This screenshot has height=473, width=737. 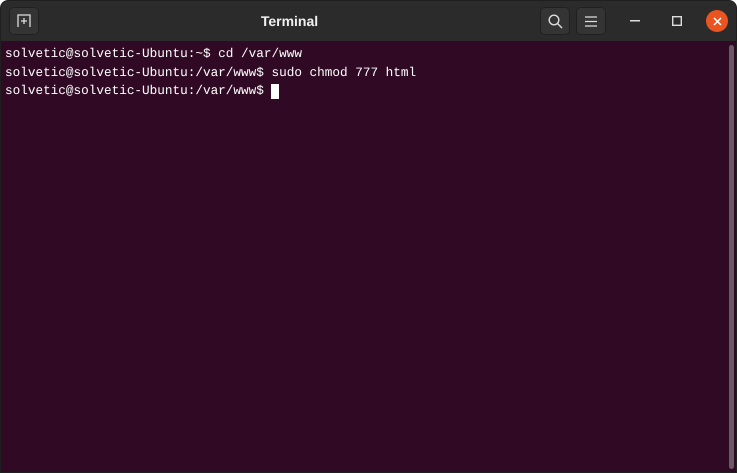 I want to click on terminal-line: solvetic@solvetic-Ubuntu:/var/www$, so click(x=135, y=91).